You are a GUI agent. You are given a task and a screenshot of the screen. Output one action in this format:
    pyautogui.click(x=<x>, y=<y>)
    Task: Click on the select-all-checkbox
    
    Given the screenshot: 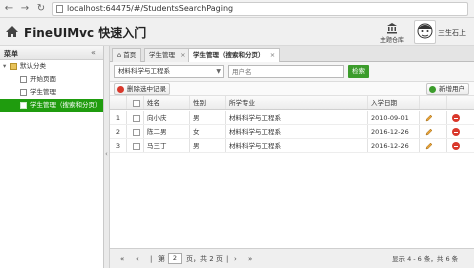 What is the action you would take?
    pyautogui.click(x=136, y=103)
    